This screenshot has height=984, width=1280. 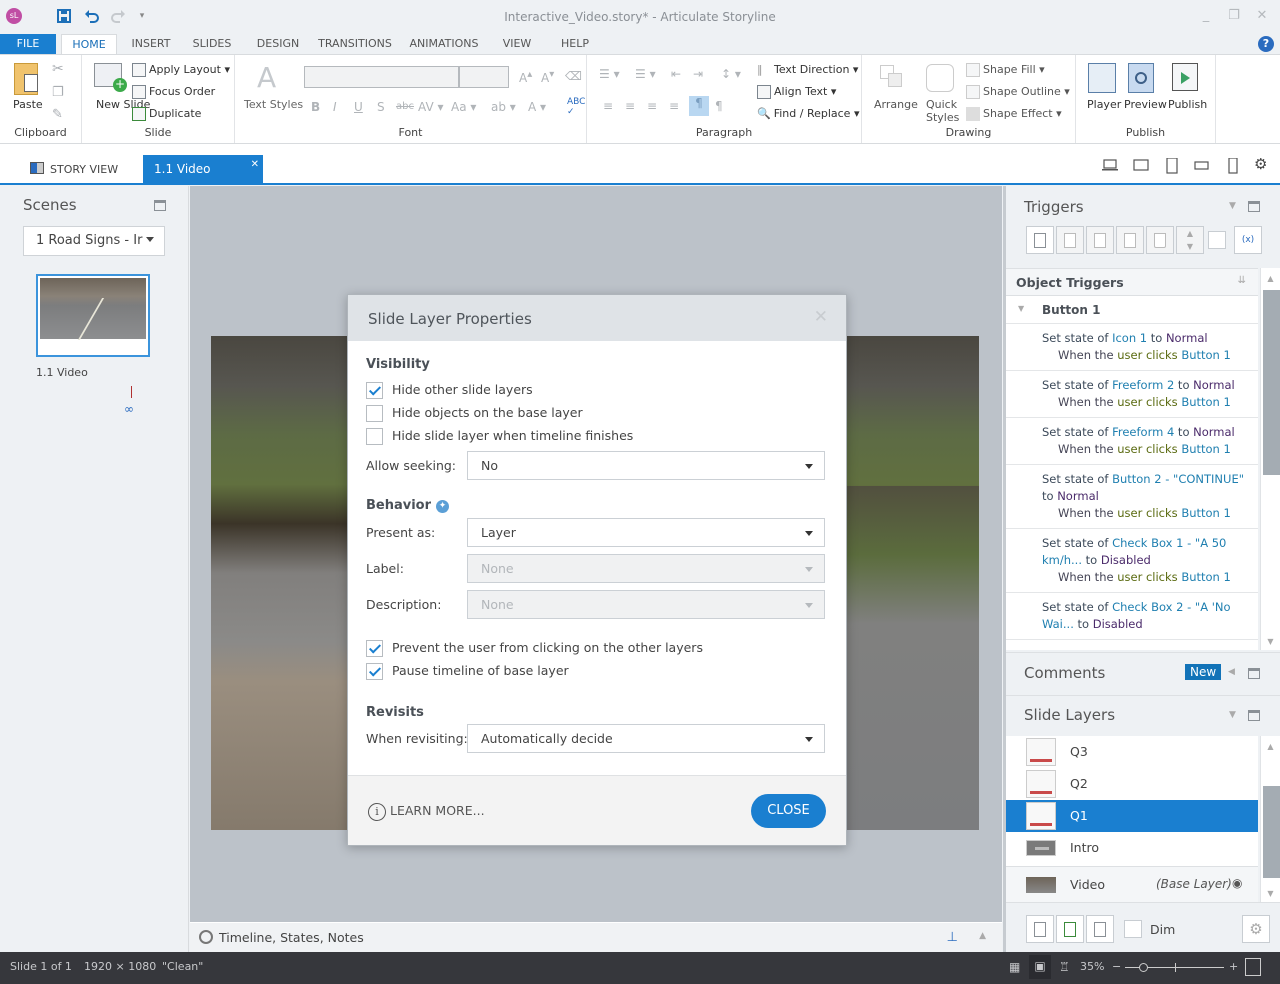 What do you see at coordinates (1234, 16) in the screenshot?
I see `restore-icon: ❐` at bounding box center [1234, 16].